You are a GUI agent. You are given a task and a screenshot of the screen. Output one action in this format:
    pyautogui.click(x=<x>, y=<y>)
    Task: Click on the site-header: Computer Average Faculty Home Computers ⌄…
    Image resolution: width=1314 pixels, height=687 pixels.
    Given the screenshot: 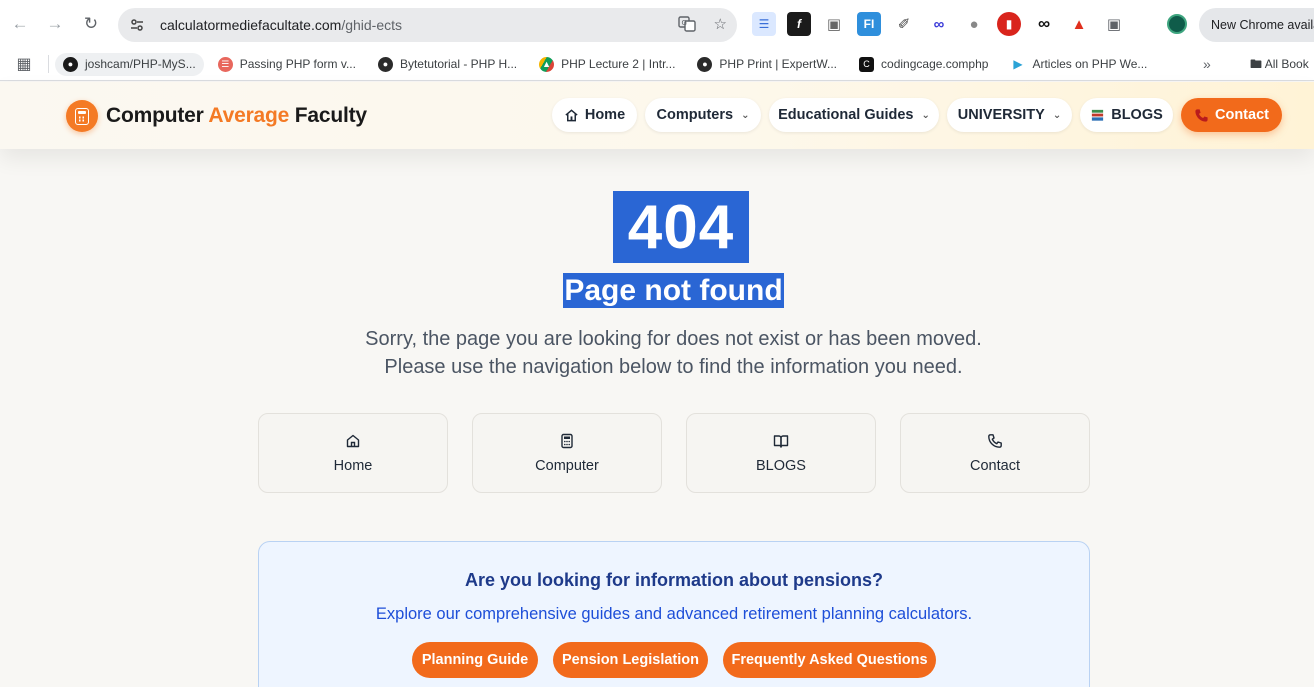 What is the action you would take?
    pyautogui.click(x=657, y=115)
    